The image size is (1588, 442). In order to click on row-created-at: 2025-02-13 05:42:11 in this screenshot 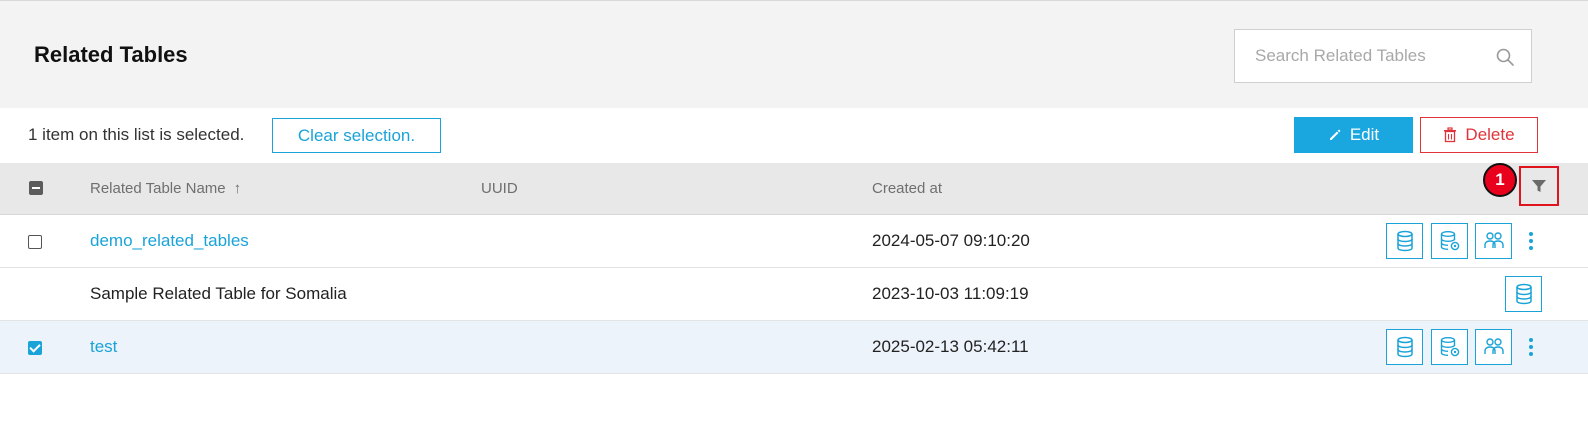, I will do `click(950, 346)`.